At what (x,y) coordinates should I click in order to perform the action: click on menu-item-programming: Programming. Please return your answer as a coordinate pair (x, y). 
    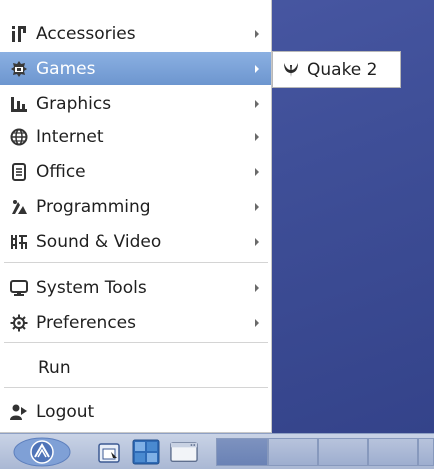
    Looking at the image, I should click on (135, 206).